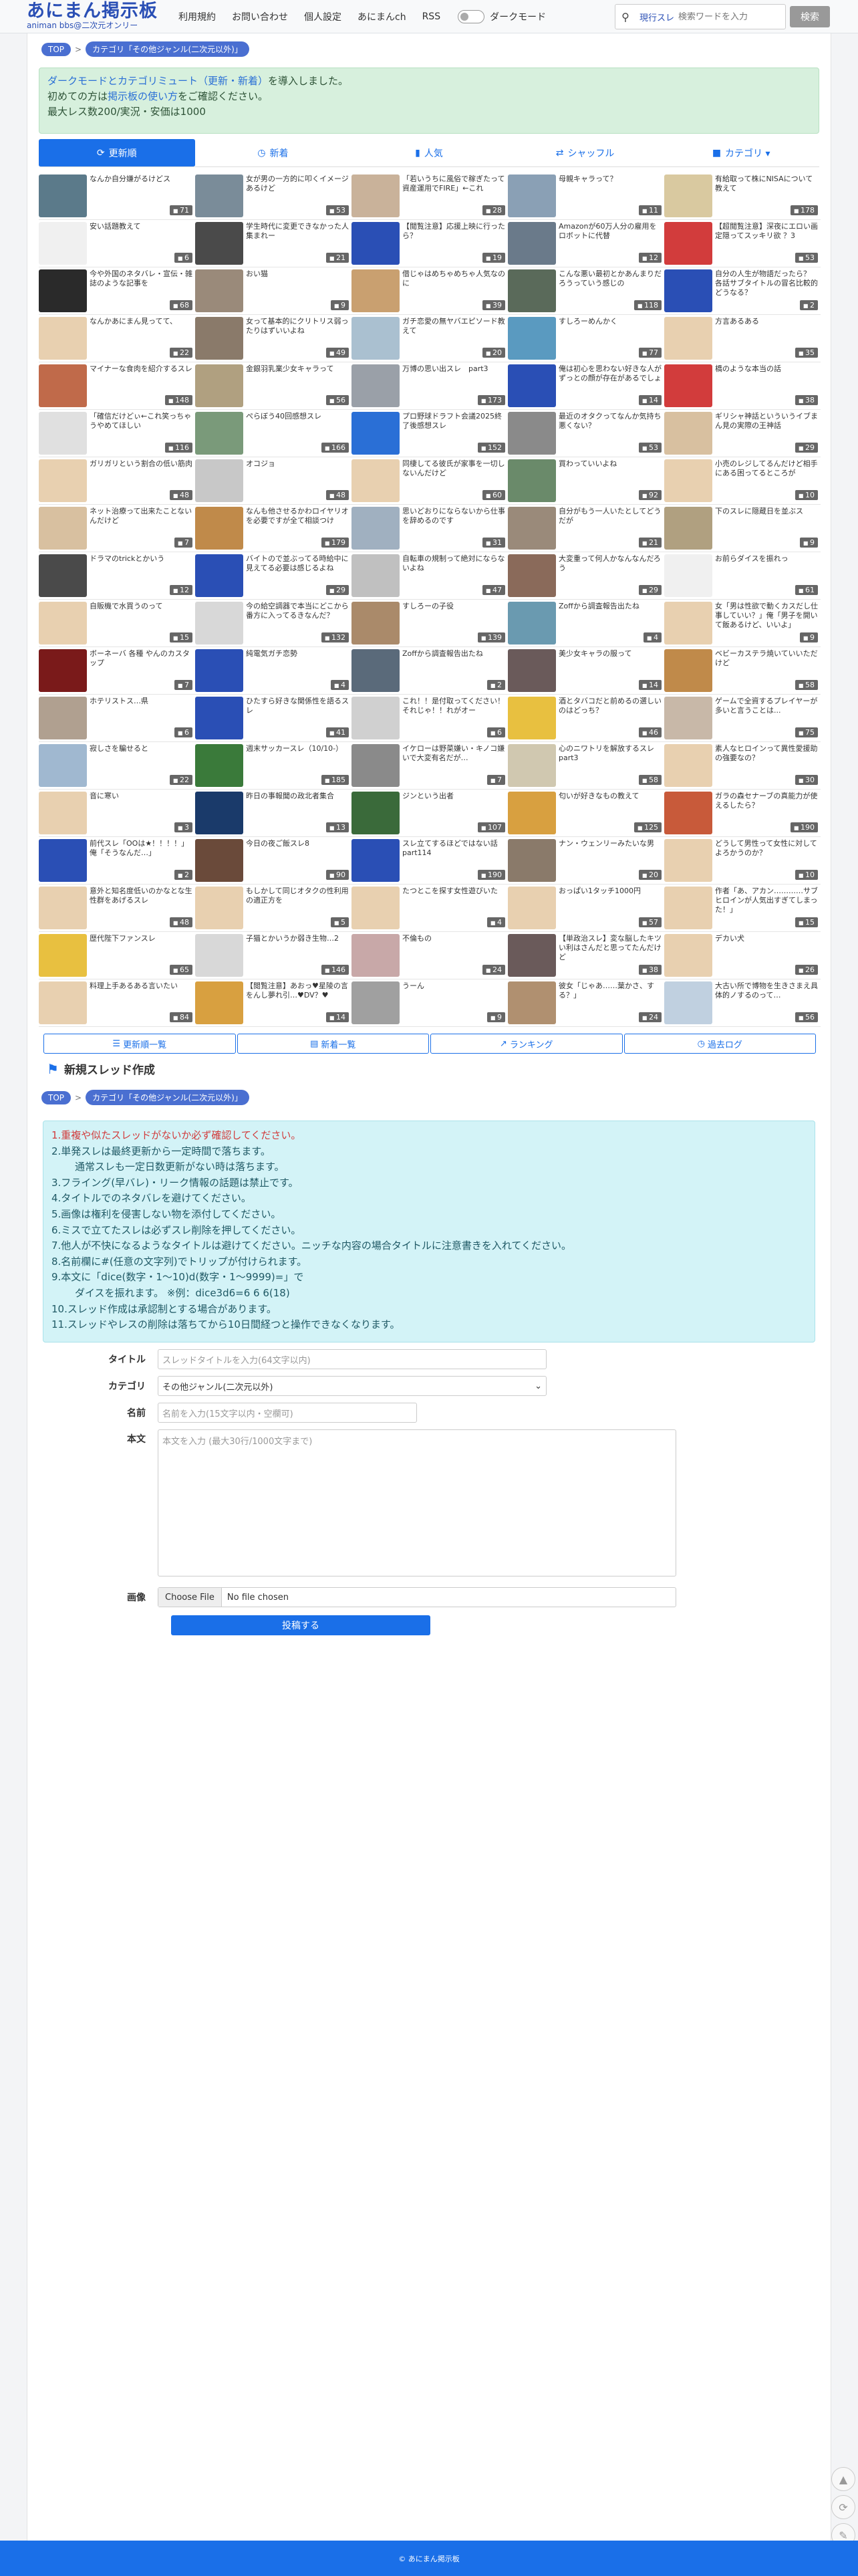  I want to click on search-input, so click(731, 16).